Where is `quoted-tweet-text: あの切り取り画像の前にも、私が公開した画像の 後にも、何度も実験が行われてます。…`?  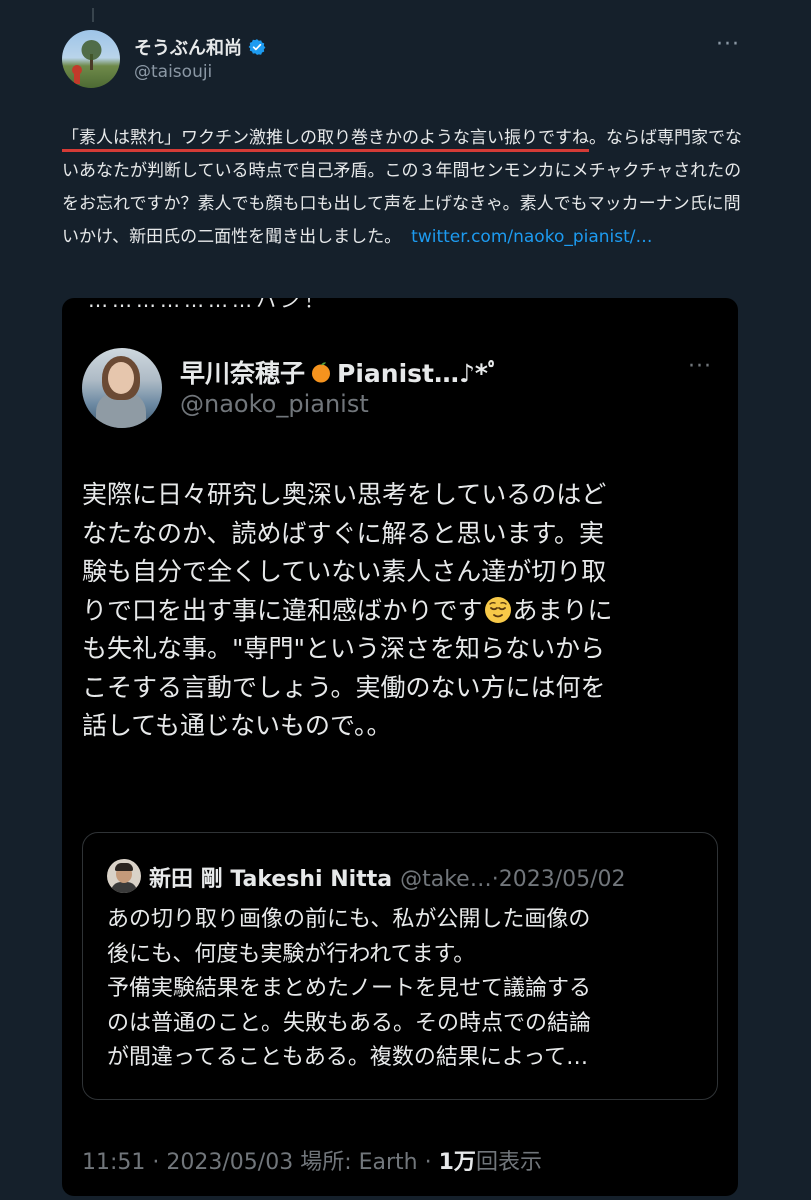
quoted-tweet-text: あの切り取り画像の前にも、私が公開した画像の 後にも、何度も実験が行われてます。… is located at coordinates (402, 989).